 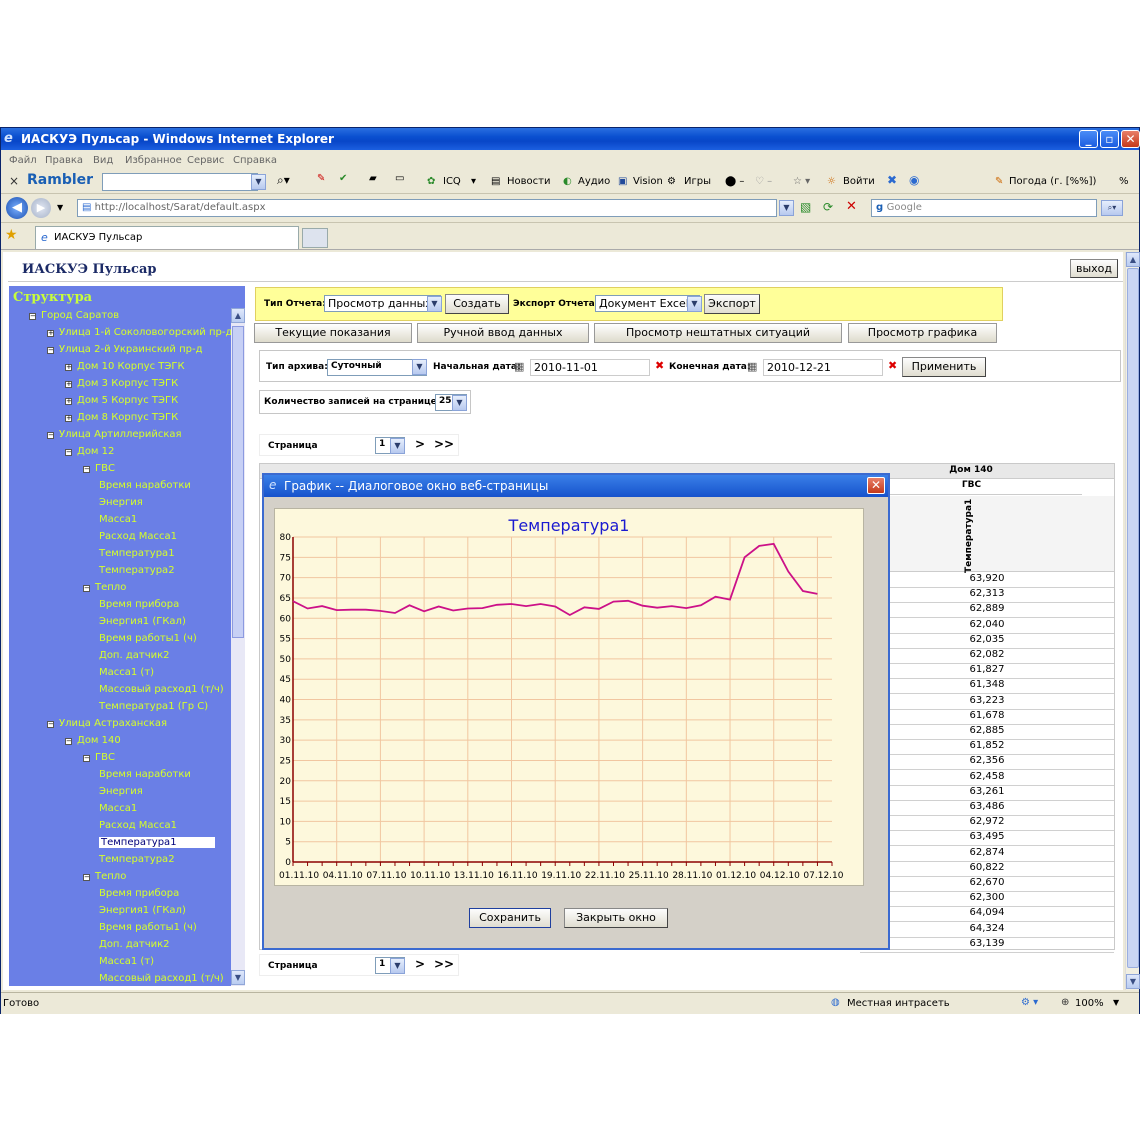 I want to click on search-engine-input: g Google, so click(x=984, y=208).